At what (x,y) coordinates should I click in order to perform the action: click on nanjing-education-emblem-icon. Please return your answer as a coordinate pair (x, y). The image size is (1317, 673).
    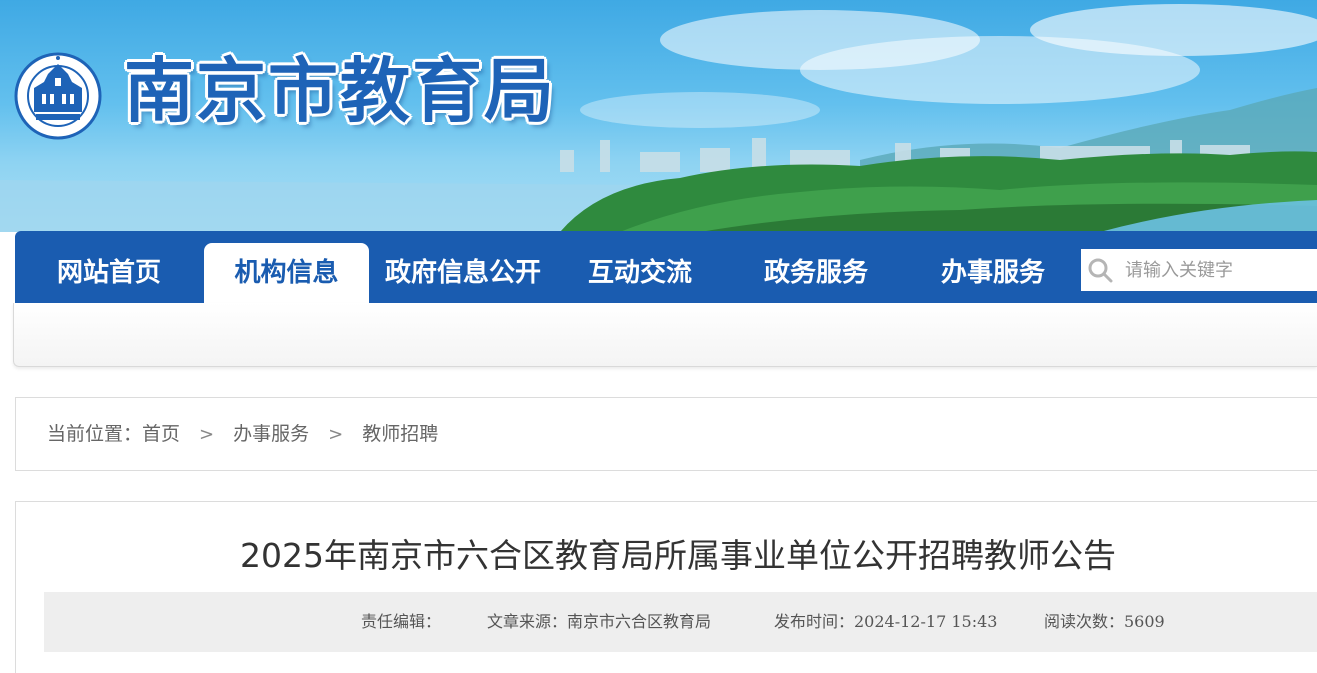
    Looking at the image, I should click on (58, 96).